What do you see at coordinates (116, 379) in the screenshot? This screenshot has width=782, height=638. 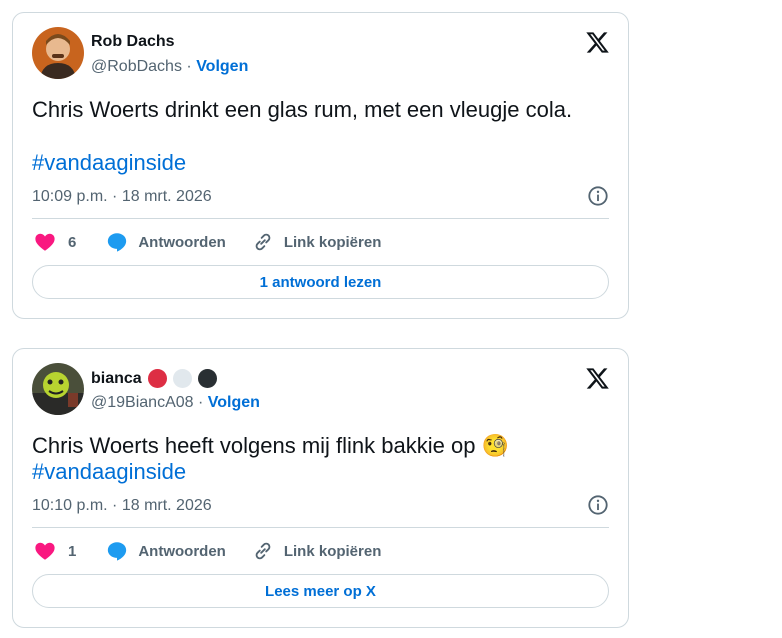 I see `author-name: bianca` at bounding box center [116, 379].